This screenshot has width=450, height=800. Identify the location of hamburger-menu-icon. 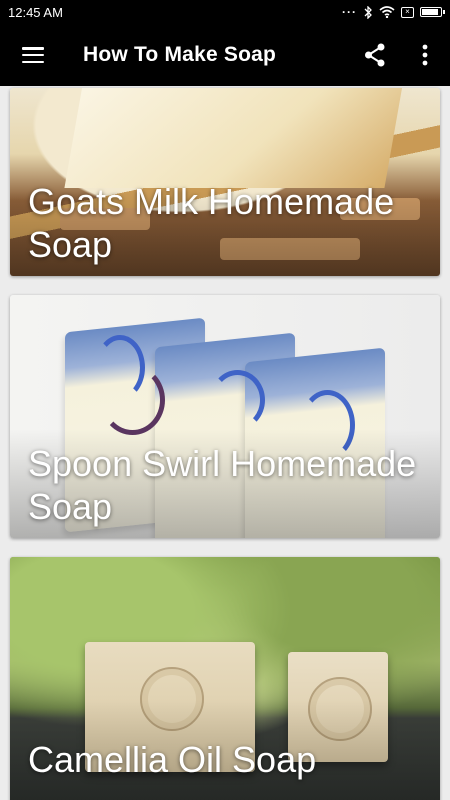
(33, 55).